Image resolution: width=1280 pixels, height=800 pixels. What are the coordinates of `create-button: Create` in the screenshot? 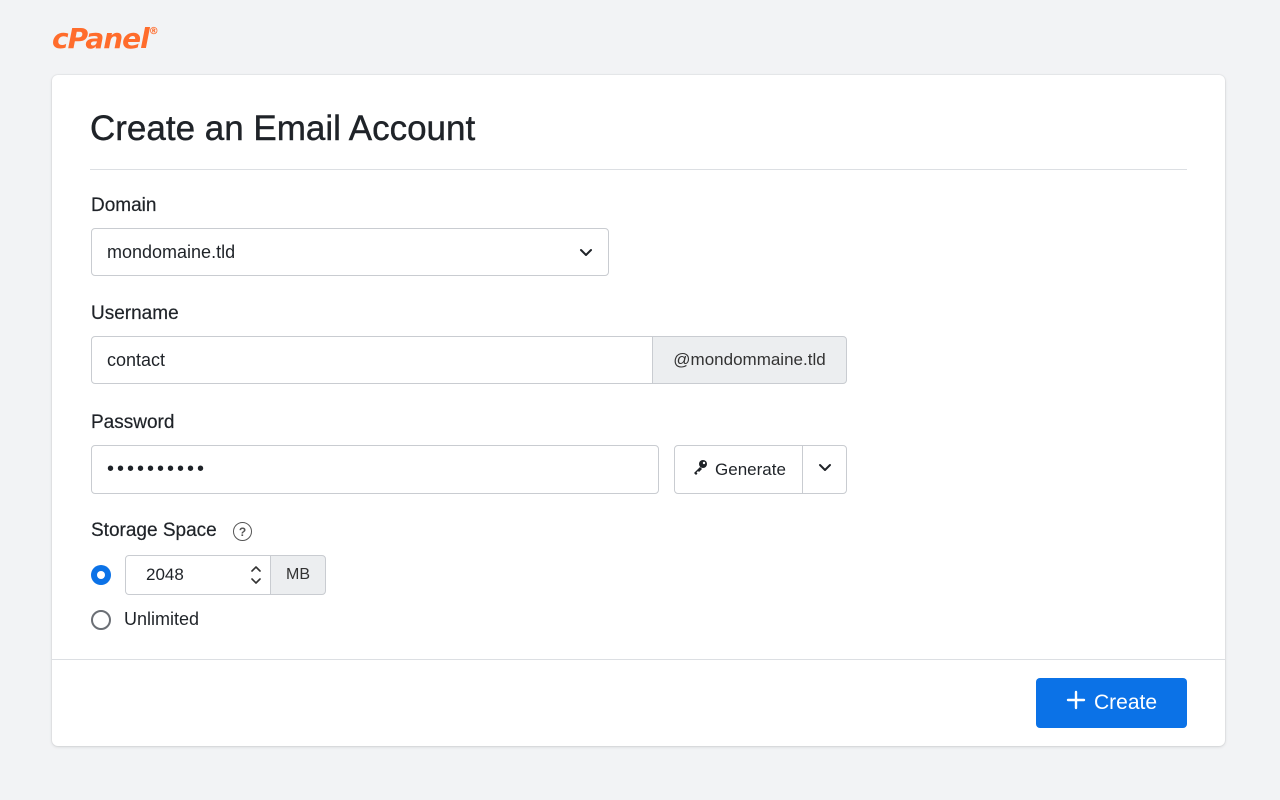 It's located at (1111, 703).